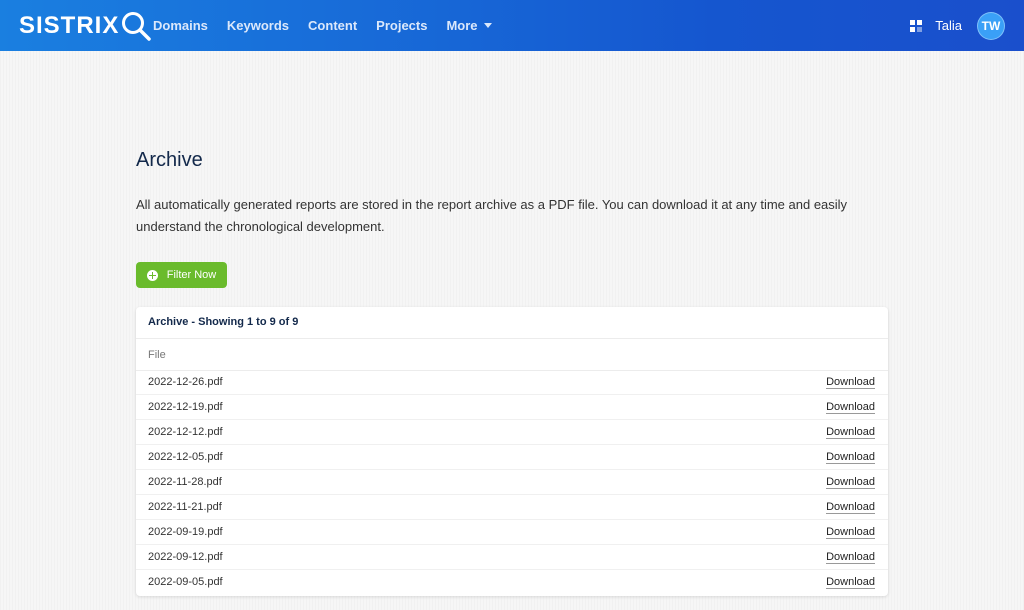  Describe the element at coordinates (185, 457) in the screenshot. I see `file-name: 2022-12-05.pdf` at that location.